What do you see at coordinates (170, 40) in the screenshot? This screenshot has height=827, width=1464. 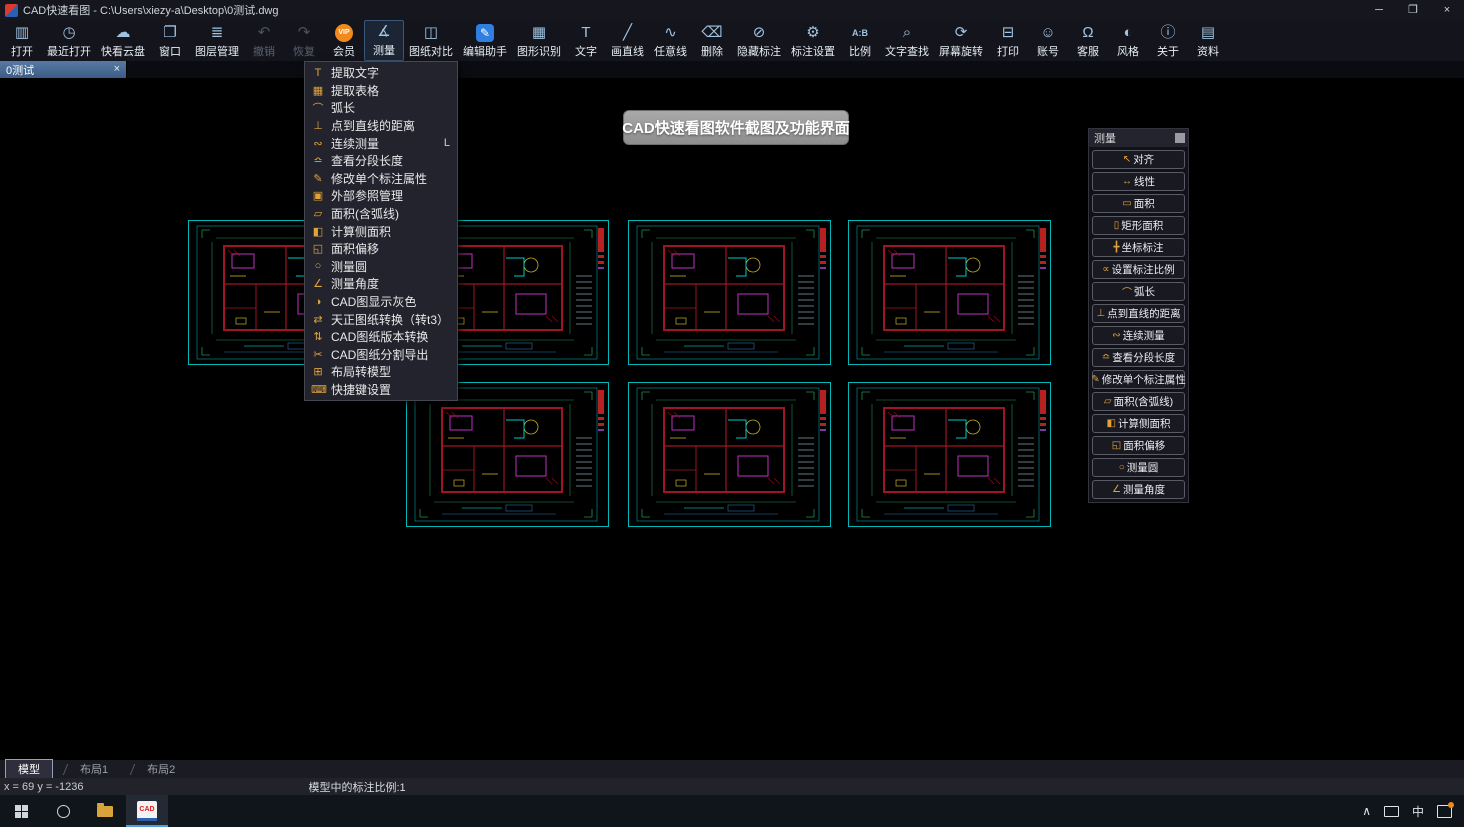 I see `toolbar-window: ❐ 窗口` at bounding box center [170, 40].